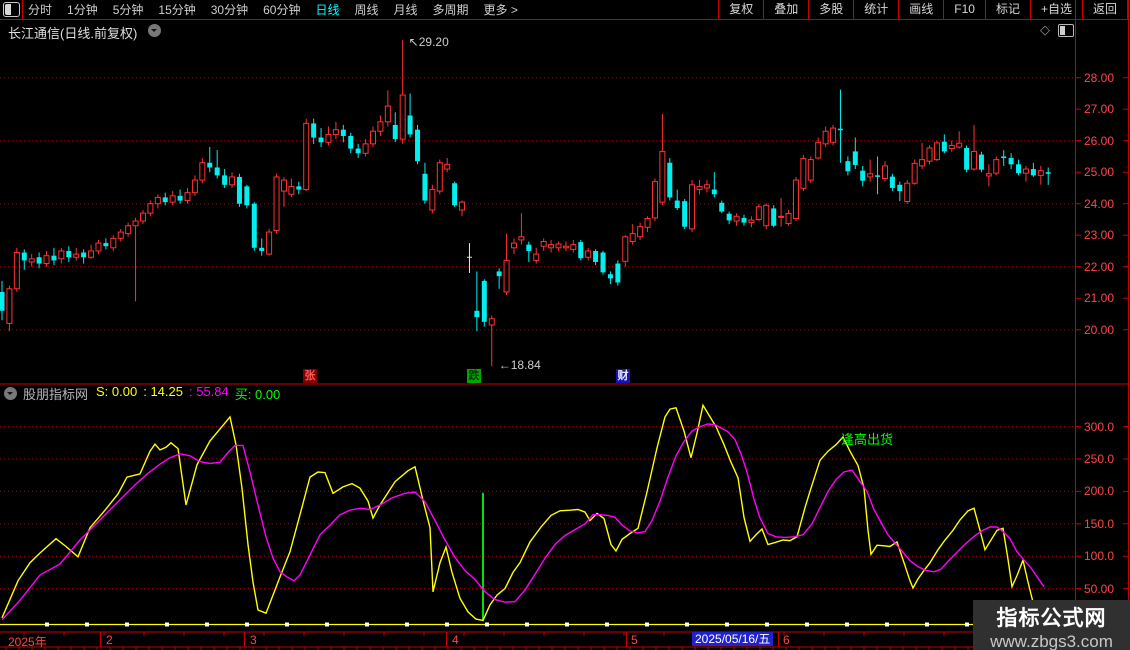 The image size is (1130, 650). Describe the element at coordinates (163, 391) in the screenshot. I see `indicator-value-2: : 14.25` at that location.